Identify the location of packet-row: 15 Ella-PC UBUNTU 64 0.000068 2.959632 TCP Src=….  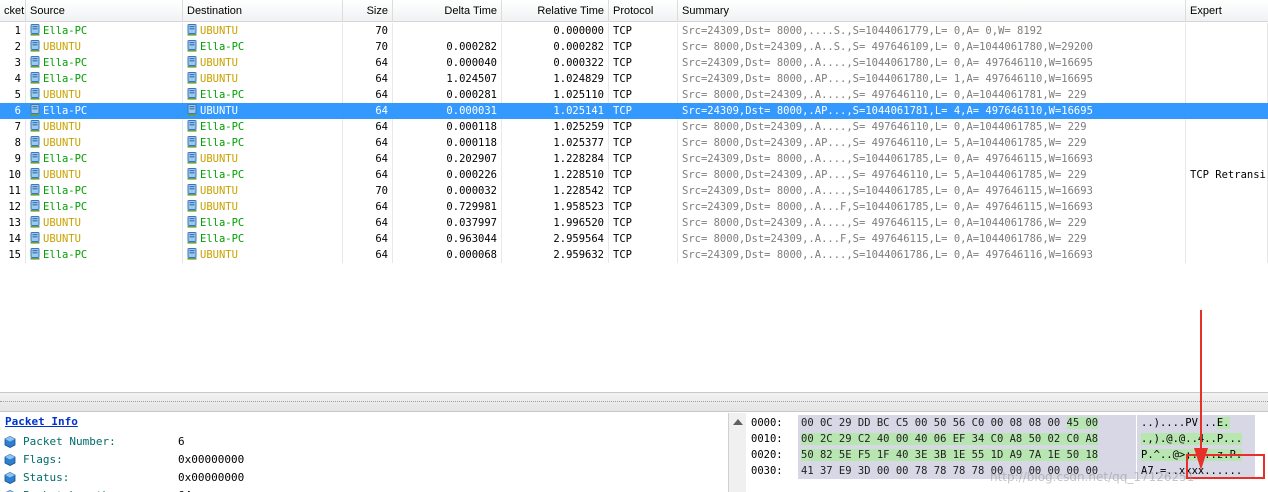
(634, 255).